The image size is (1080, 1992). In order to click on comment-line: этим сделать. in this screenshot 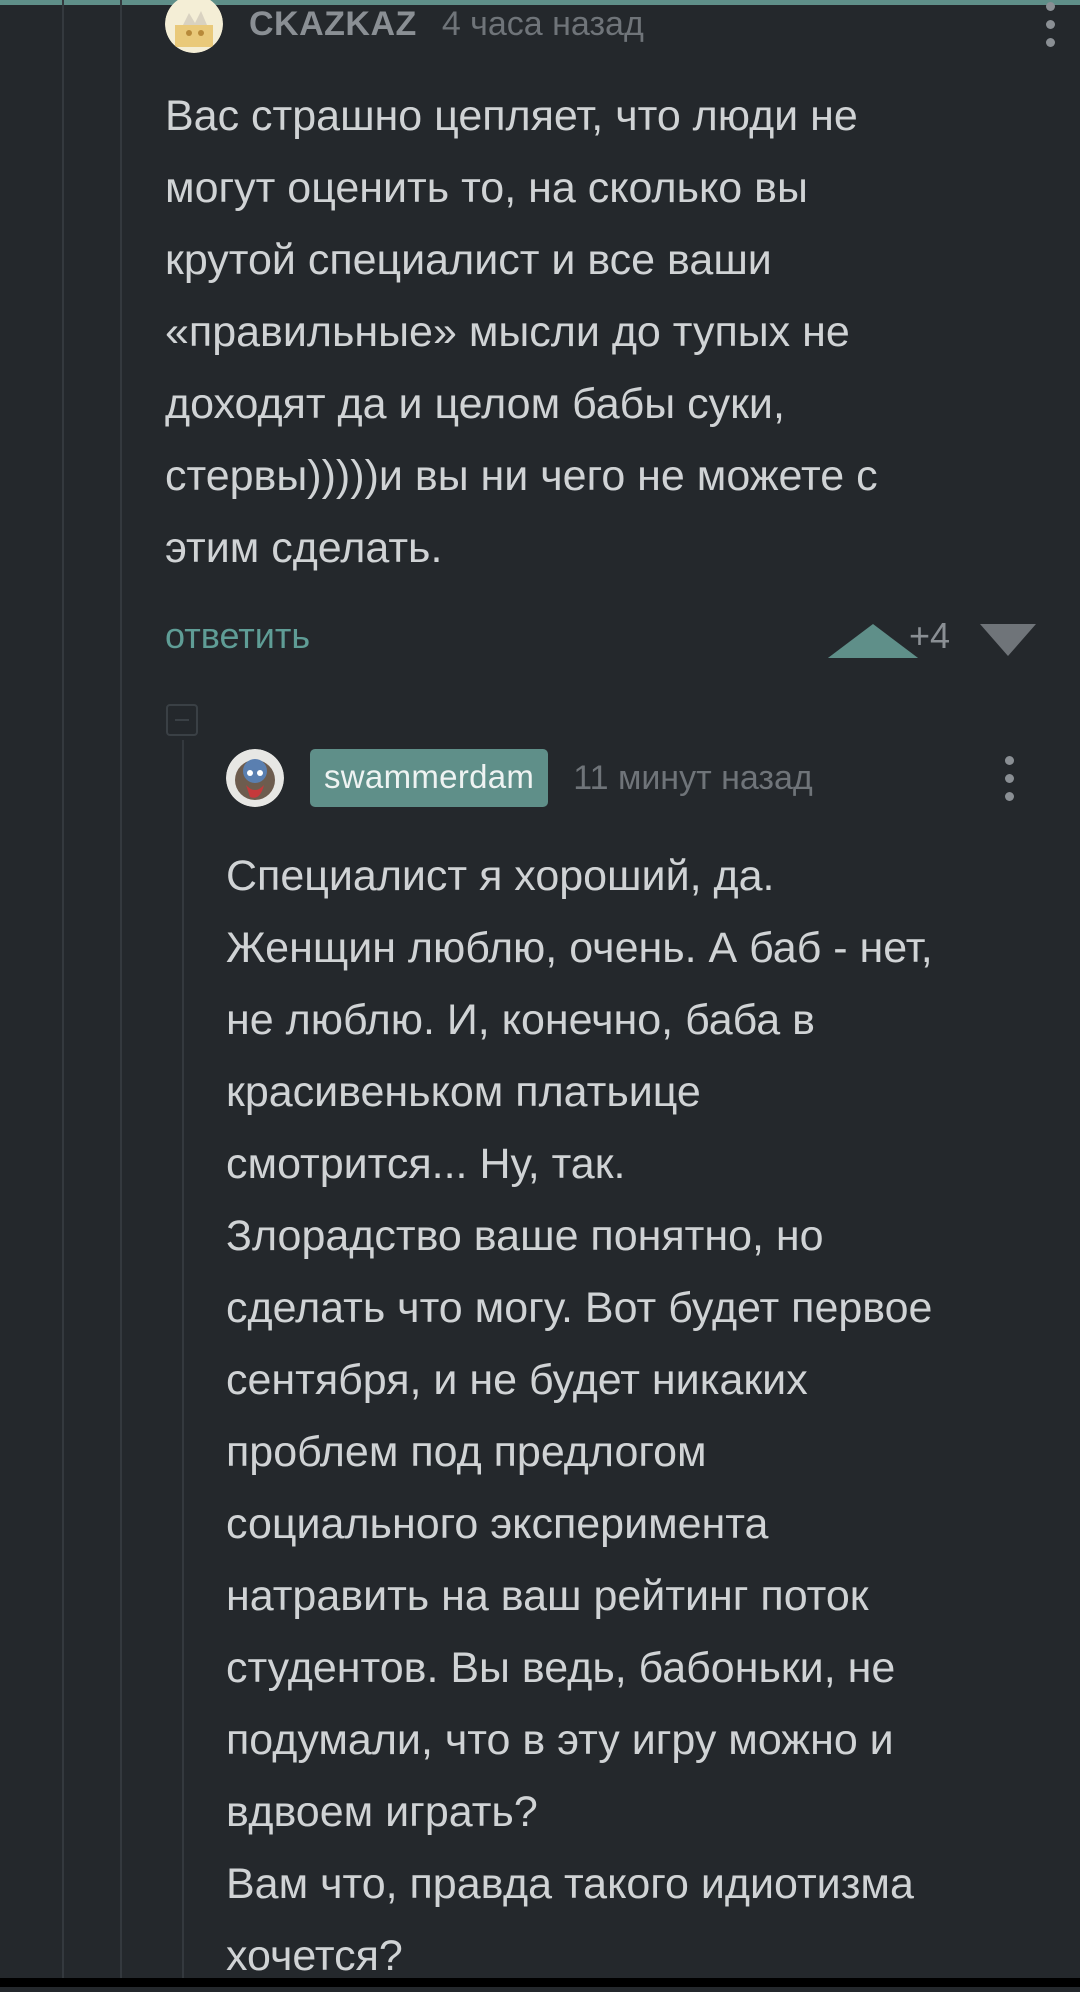, I will do `click(304, 548)`.